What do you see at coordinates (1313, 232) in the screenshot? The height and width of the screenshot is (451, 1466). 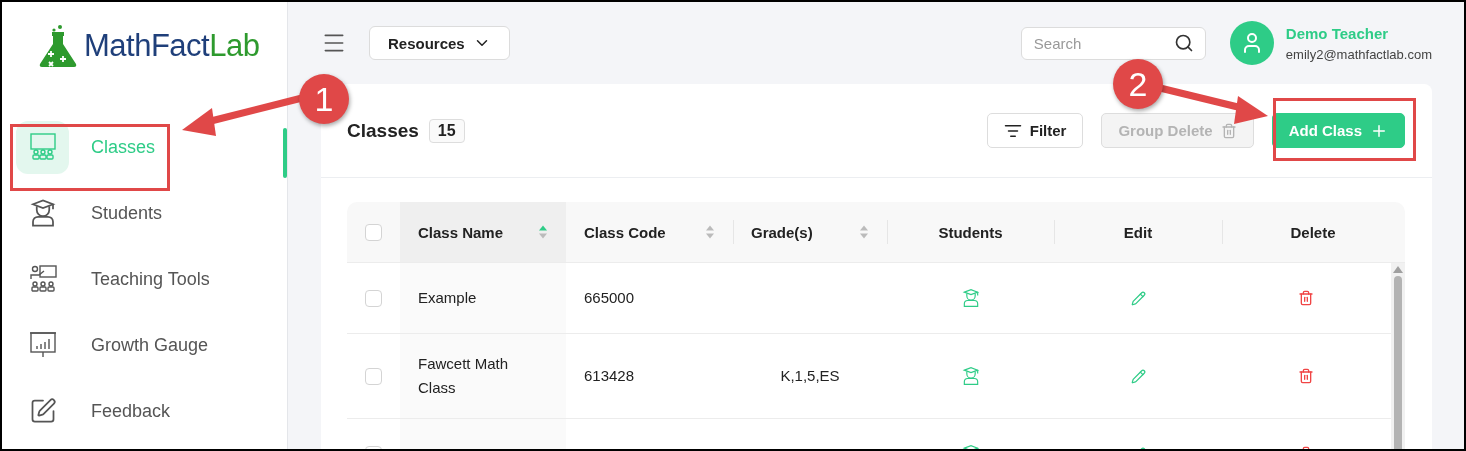 I see `column-header: Delete` at bounding box center [1313, 232].